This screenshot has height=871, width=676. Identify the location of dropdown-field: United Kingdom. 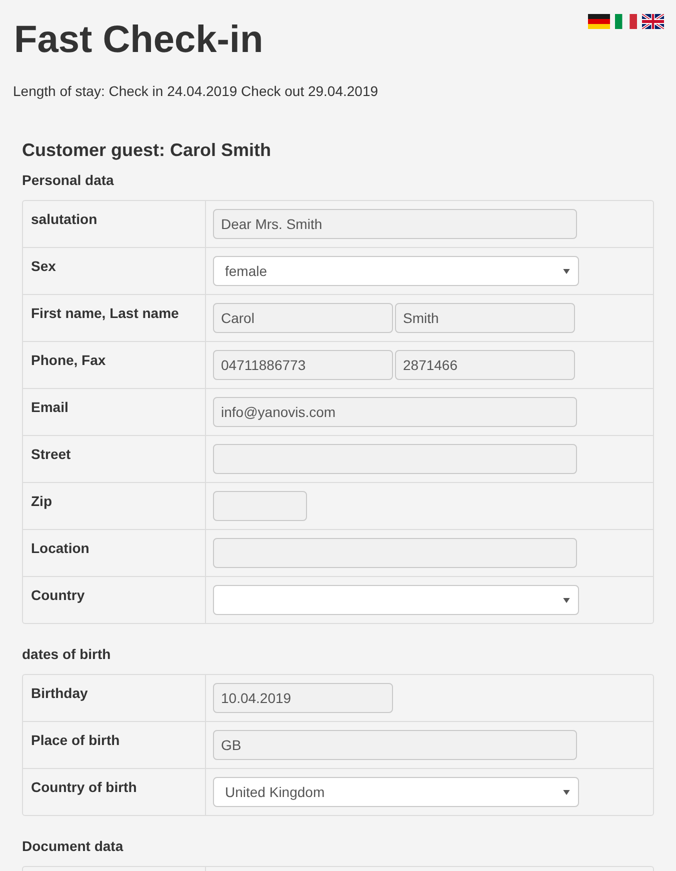
(396, 792).